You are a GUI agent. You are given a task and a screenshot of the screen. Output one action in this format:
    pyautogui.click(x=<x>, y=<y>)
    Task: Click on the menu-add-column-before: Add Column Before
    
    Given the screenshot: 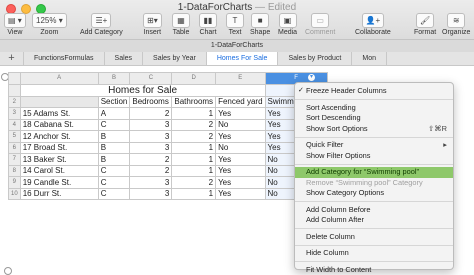 What is the action you would take?
    pyautogui.click(x=374, y=210)
    